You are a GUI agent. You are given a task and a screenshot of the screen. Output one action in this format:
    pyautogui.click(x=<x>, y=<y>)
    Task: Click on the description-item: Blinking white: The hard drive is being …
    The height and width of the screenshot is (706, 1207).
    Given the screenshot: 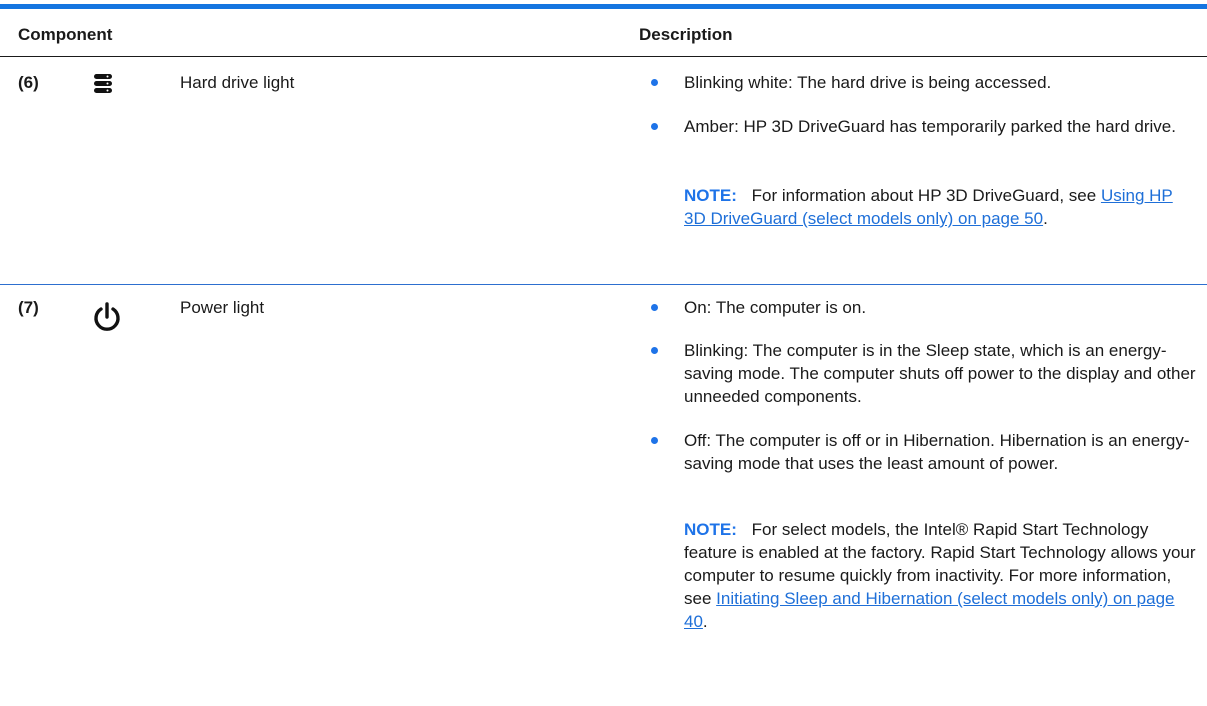 What is the action you would take?
    pyautogui.click(x=923, y=82)
    